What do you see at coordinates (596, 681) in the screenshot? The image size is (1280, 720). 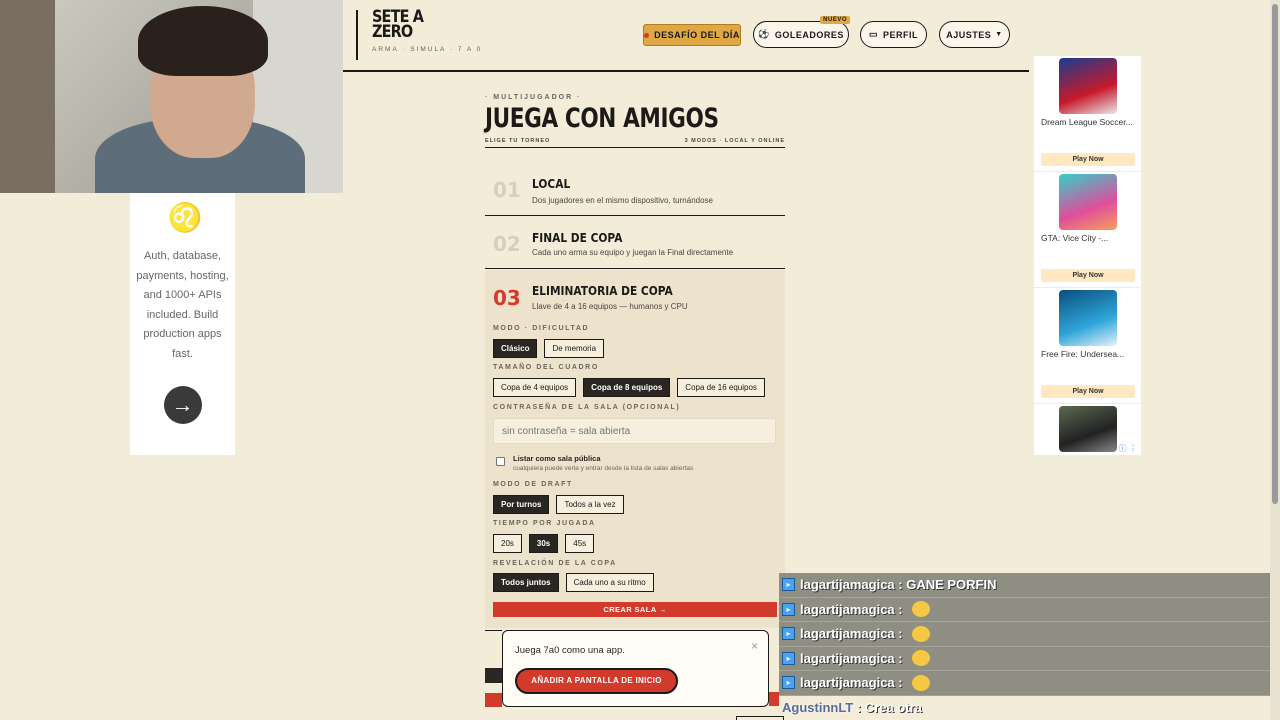 I see `add-to-home-button: AÑADIR A PANTALLA DE INICIO` at bounding box center [596, 681].